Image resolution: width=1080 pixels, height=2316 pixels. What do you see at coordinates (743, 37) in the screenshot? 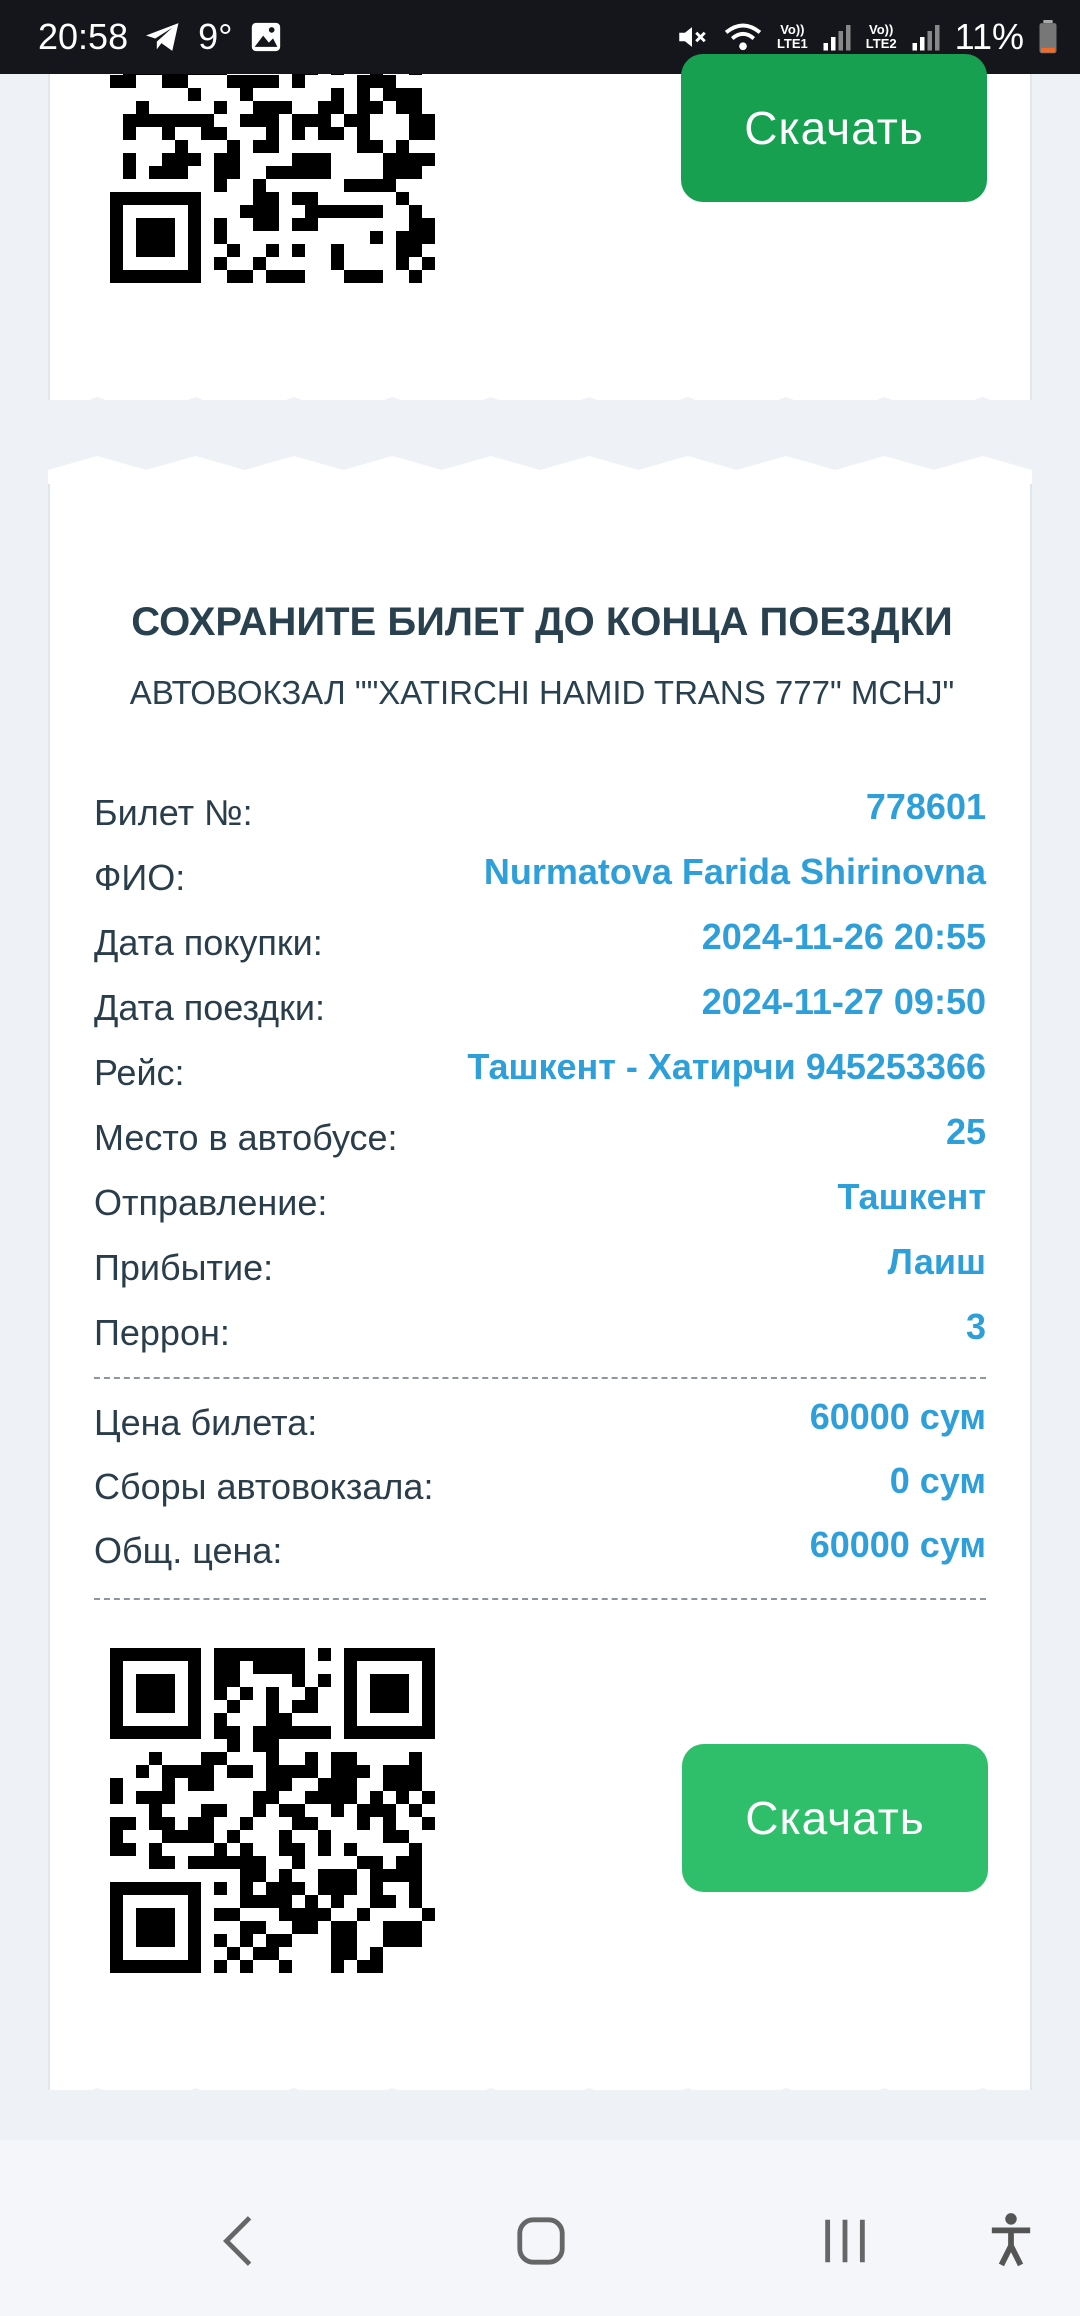
I see `wifi-icon` at bounding box center [743, 37].